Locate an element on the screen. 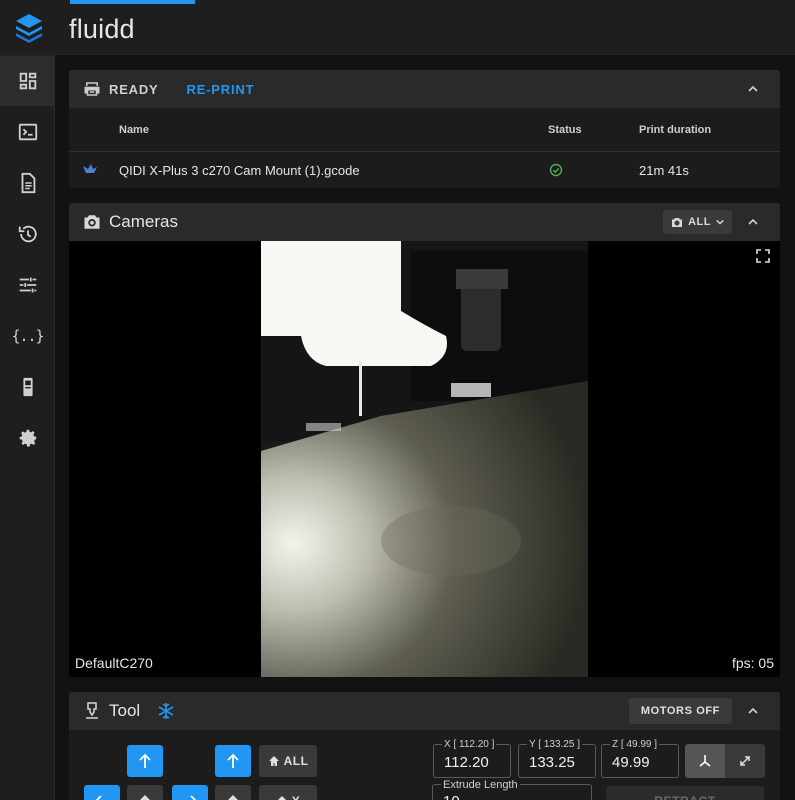 The image size is (795, 800). history-icon is located at coordinates (27, 234).